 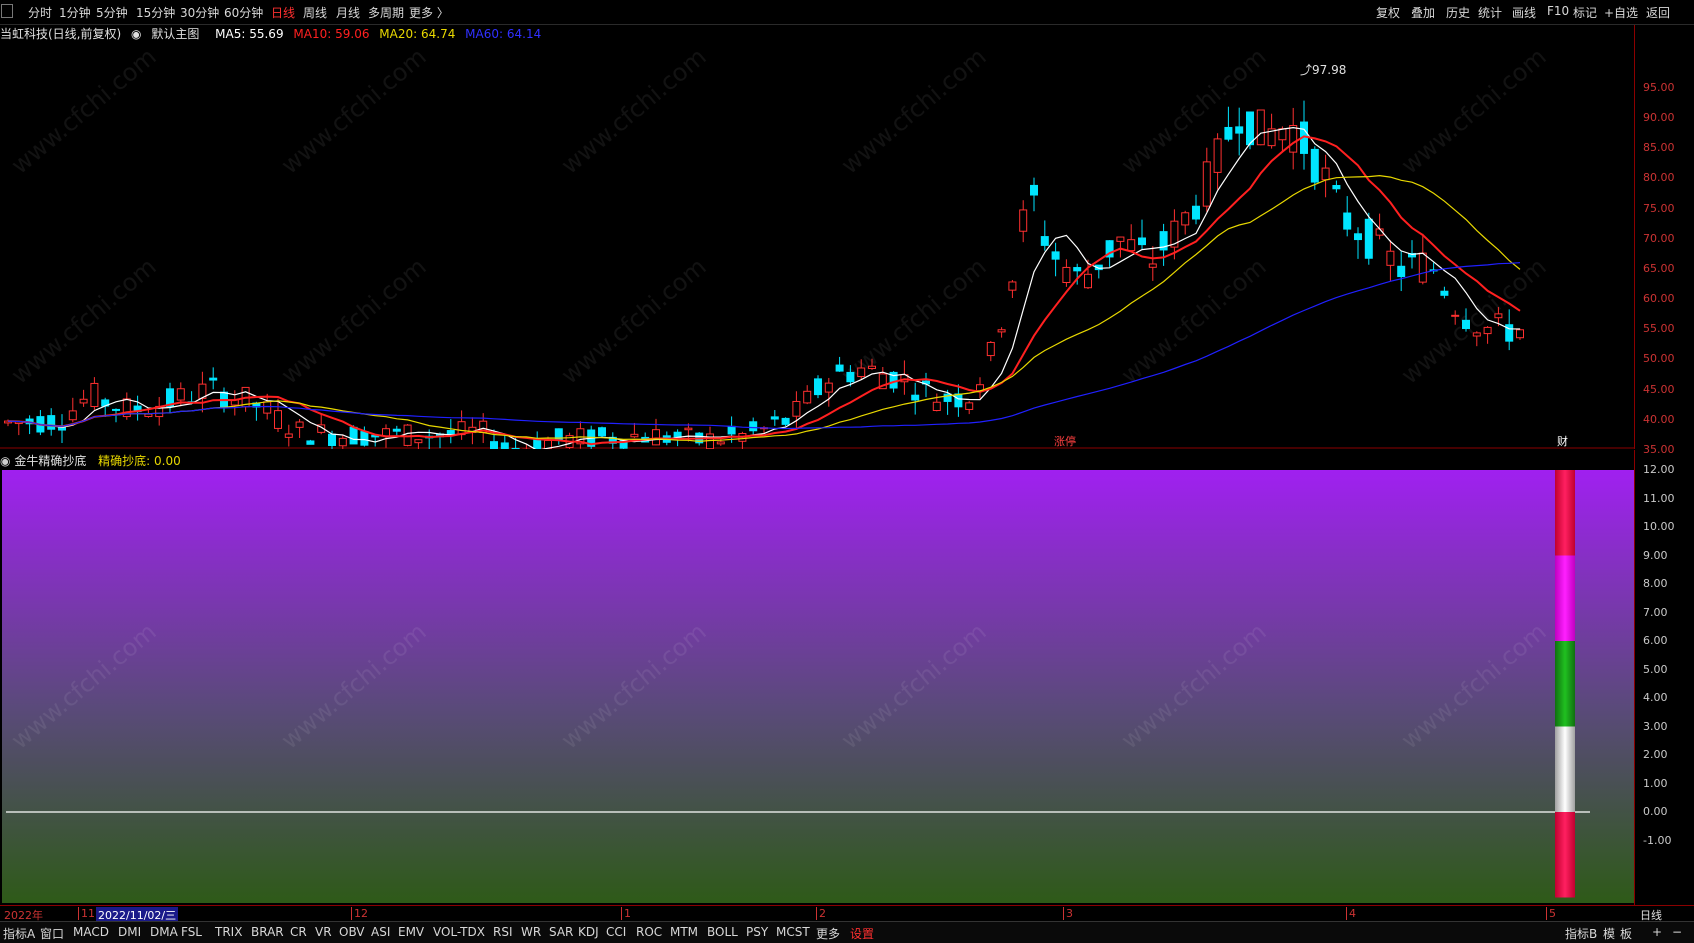 I want to click on period-tab: 周线, so click(x=315, y=12).